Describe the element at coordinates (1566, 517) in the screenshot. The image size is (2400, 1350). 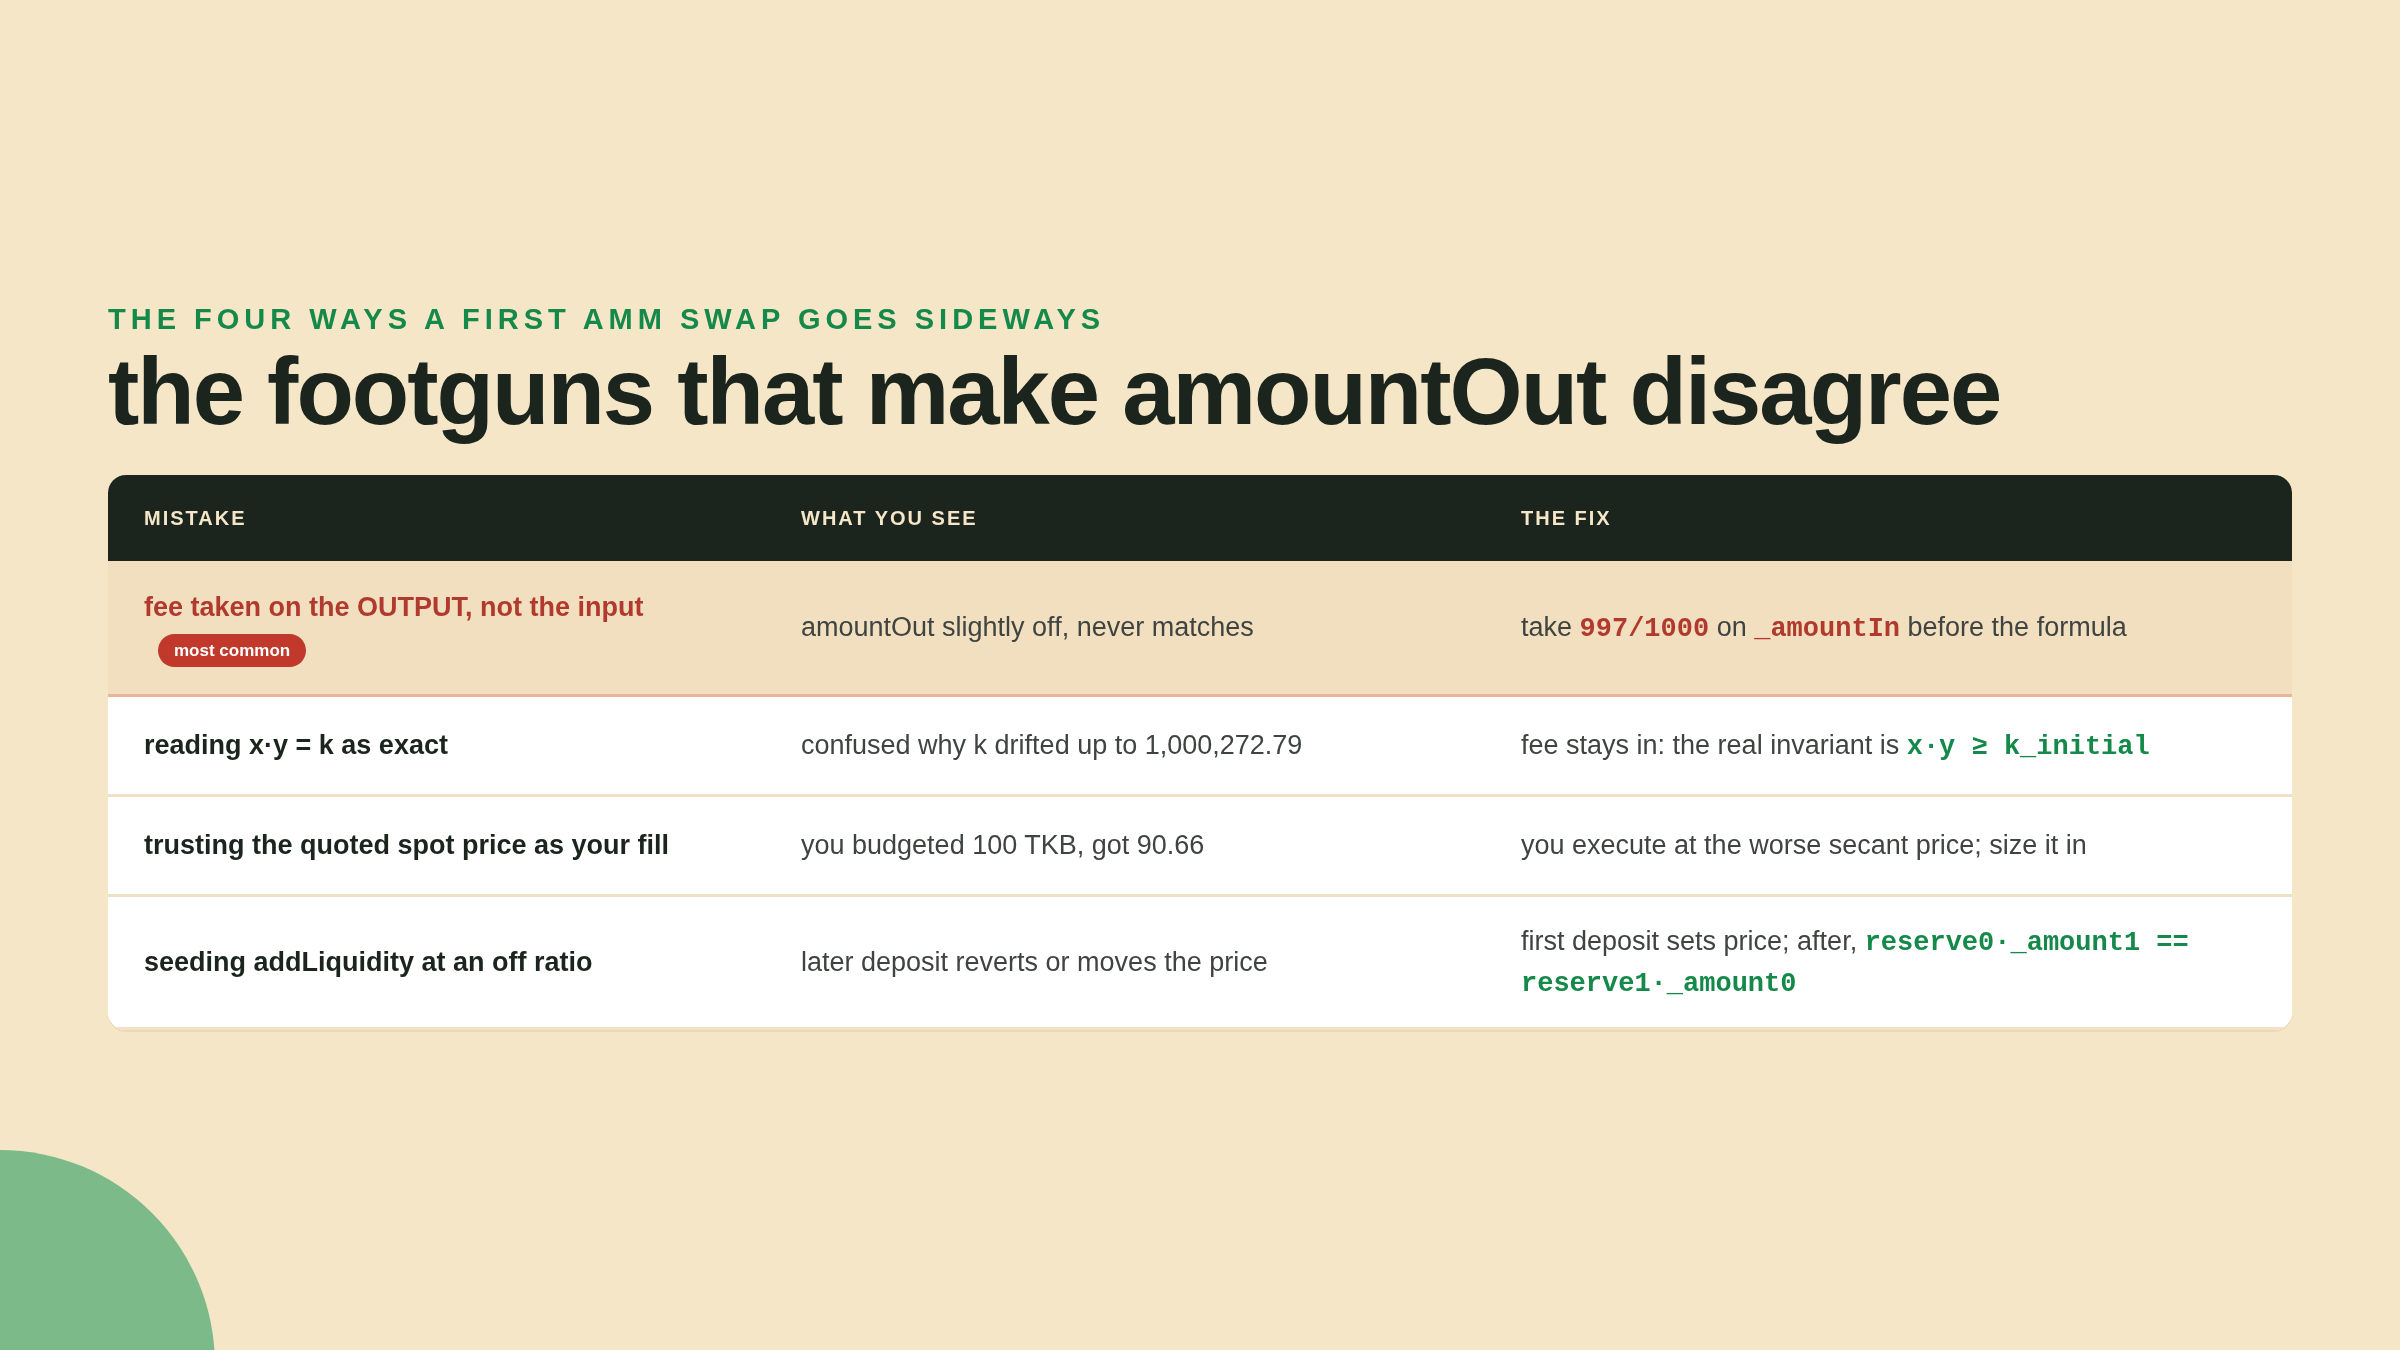
I see `column-header: THE FIX` at that location.